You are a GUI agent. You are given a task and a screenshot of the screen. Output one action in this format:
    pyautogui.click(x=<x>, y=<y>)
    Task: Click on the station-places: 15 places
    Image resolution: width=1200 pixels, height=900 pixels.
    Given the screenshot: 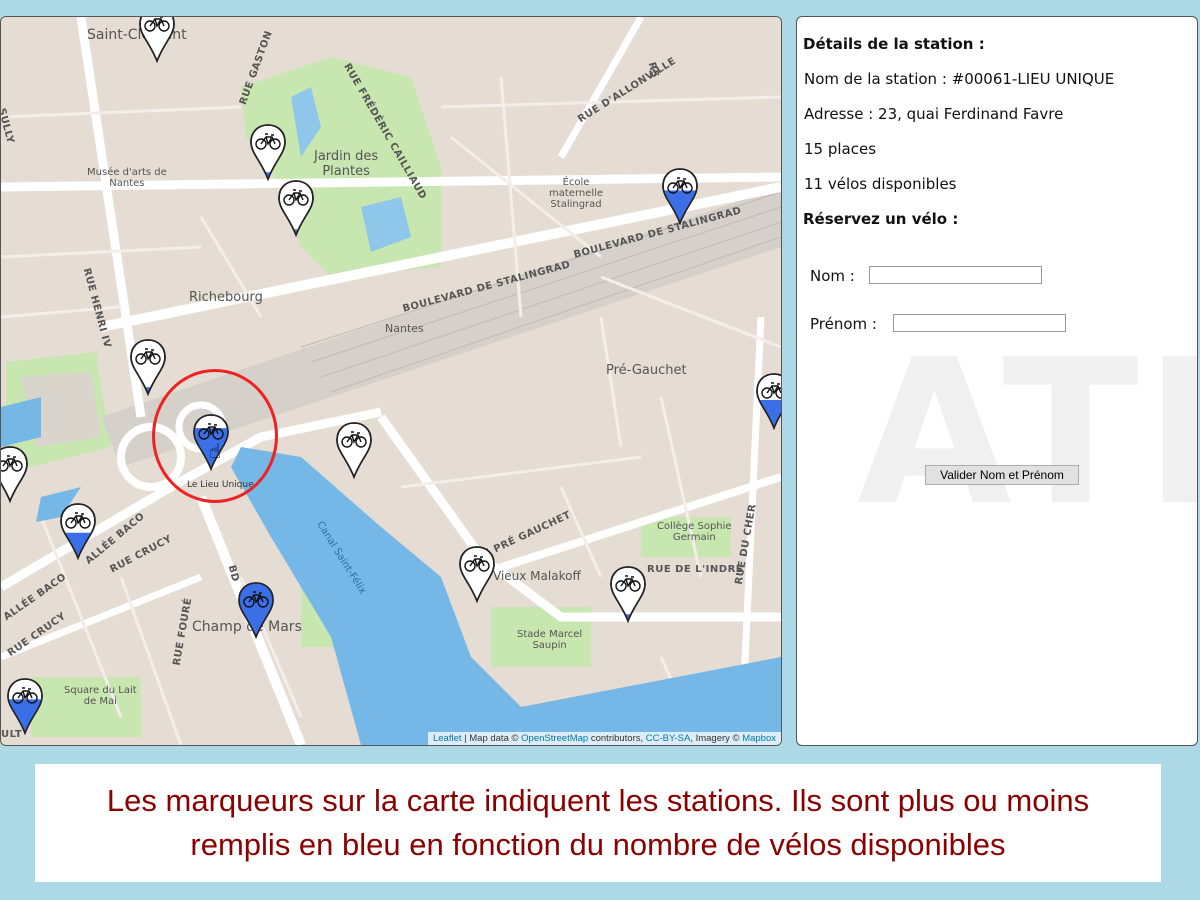 What is the action you would take?
    pyautogui.click(x=840, y=149)
    